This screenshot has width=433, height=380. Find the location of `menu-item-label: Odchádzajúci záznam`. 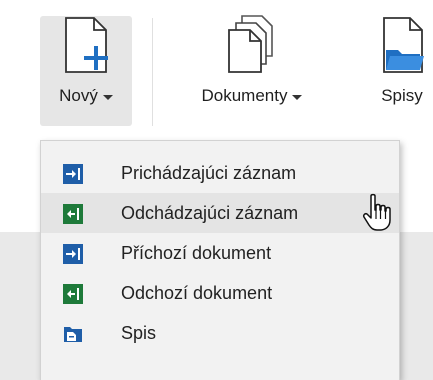

menu-item-label: Odchádzajúci záznam is located at coordinates (210, 212).